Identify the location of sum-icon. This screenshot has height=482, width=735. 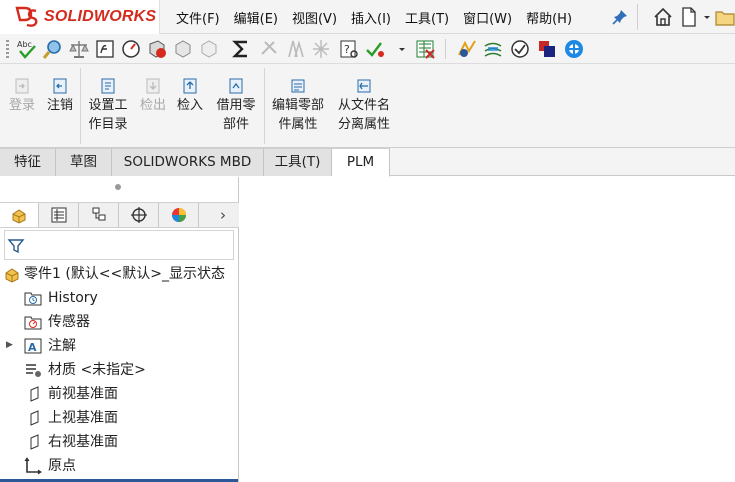
(241, 49).